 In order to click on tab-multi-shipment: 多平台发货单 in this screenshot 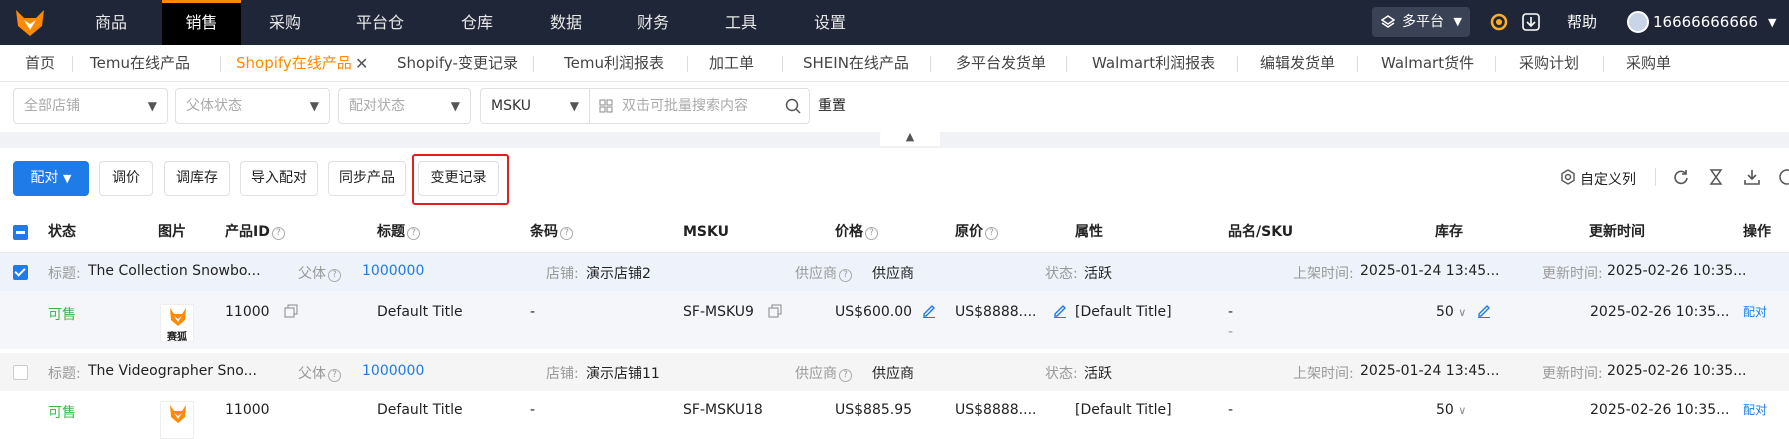, I will do `click(1001, 63)`.